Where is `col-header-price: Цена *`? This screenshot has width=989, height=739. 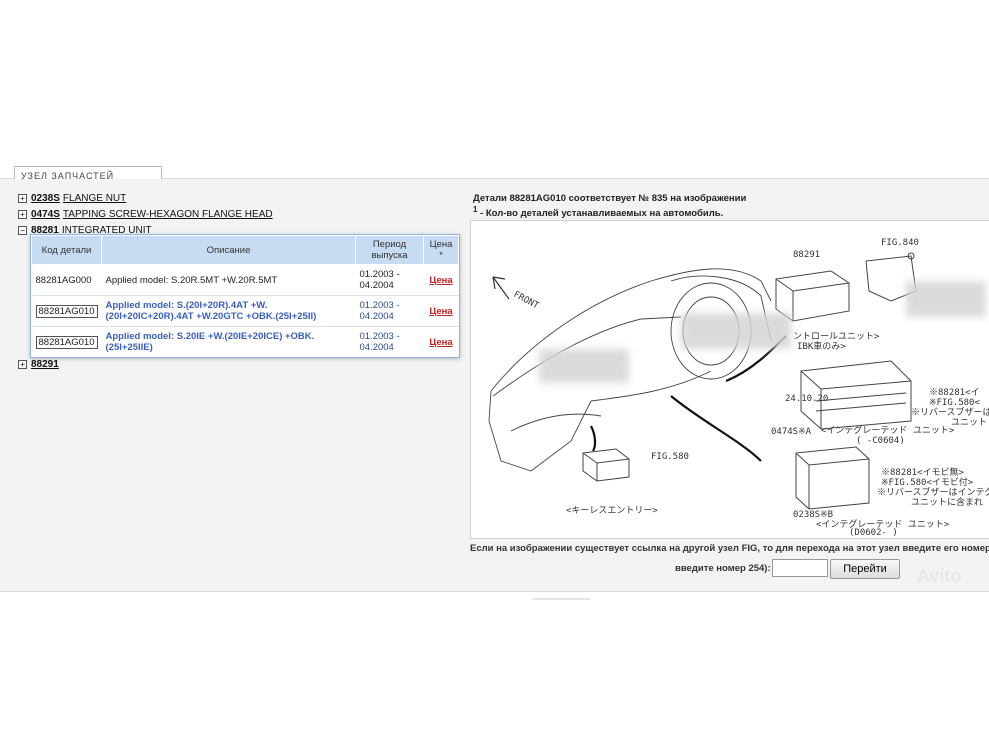
col-header-price: Цена * is located at coordinates (441, 250).